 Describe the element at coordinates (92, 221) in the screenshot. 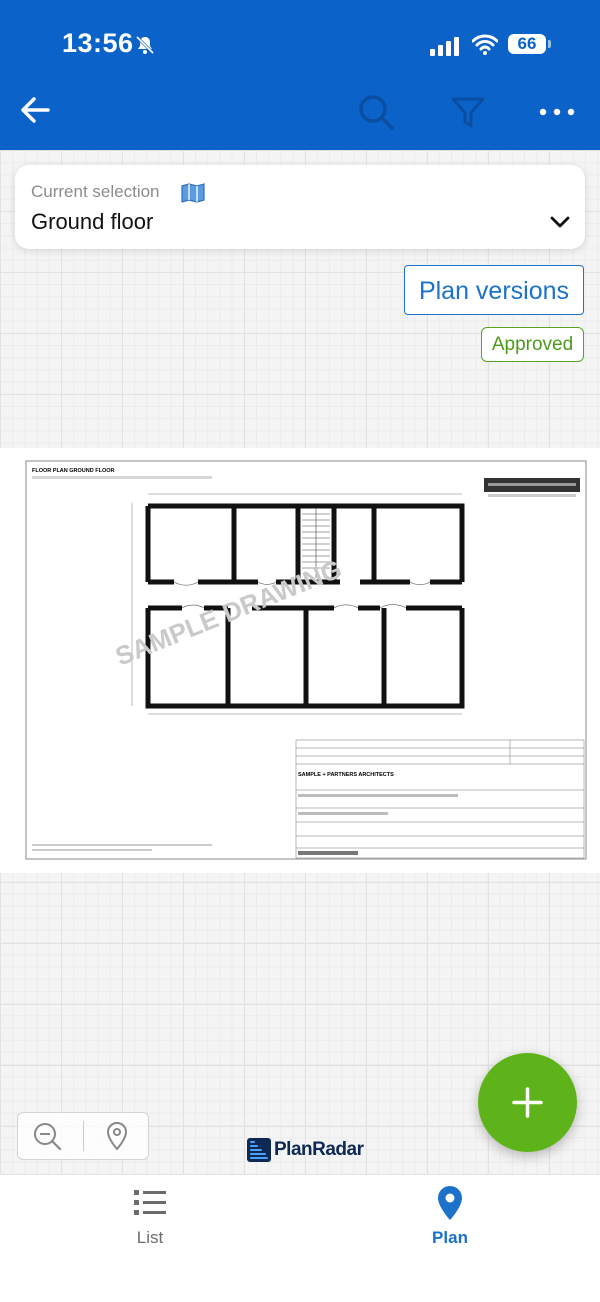

I see `selection-value: Ground floor` at that location.